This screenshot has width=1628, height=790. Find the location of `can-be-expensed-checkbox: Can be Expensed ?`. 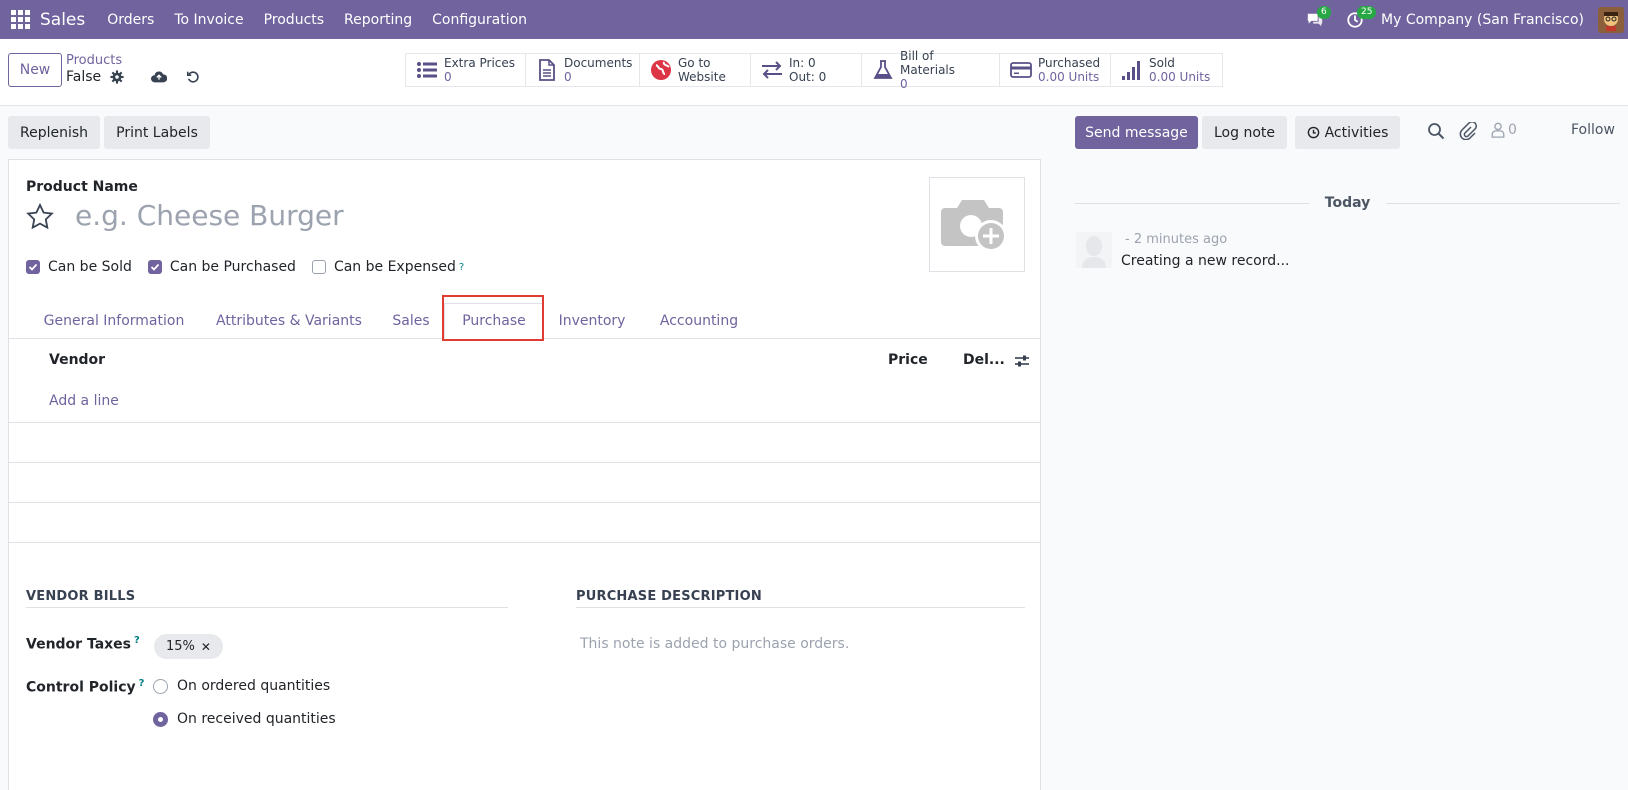

can-be-expensed-checkbox: Can be Expensed ? is located at coordinates (387, 267).